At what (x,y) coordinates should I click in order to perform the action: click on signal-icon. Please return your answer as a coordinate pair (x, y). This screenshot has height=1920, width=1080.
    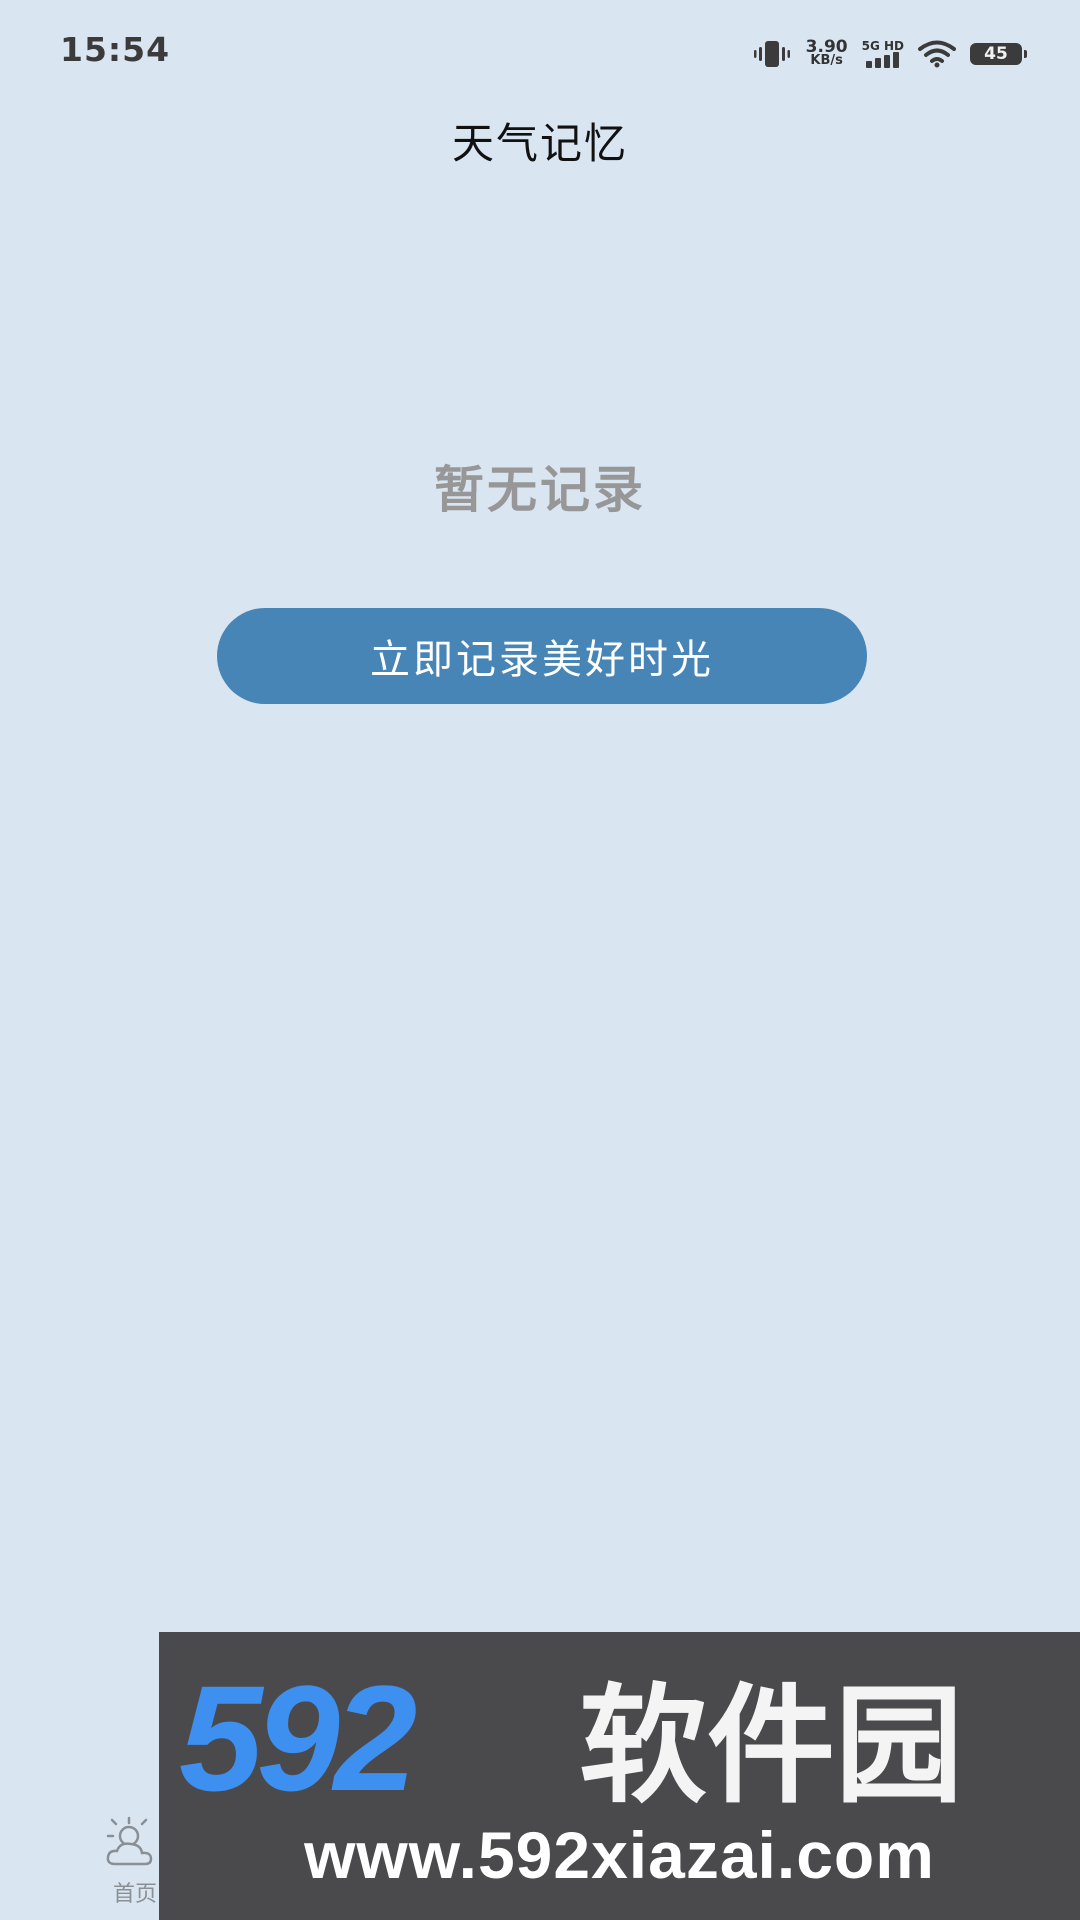
    Looking at the image, I should click on (882, 60).